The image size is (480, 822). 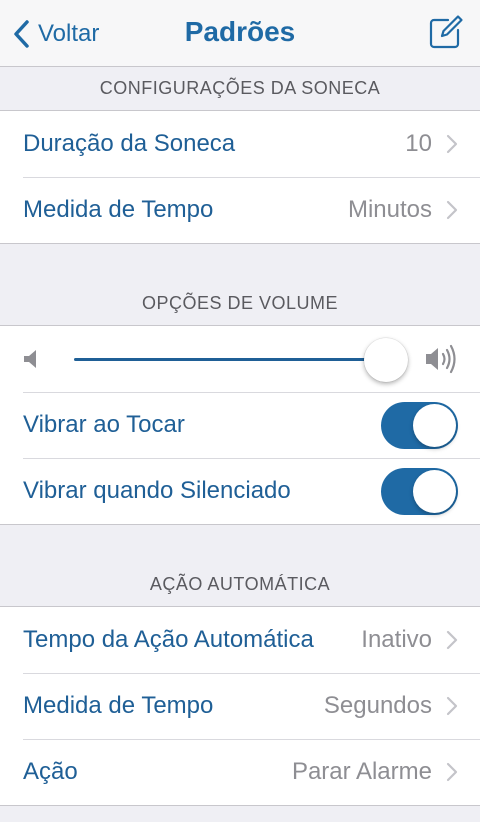 I want to click on row-value: Parar Alarme, so click(x=361, y=771).